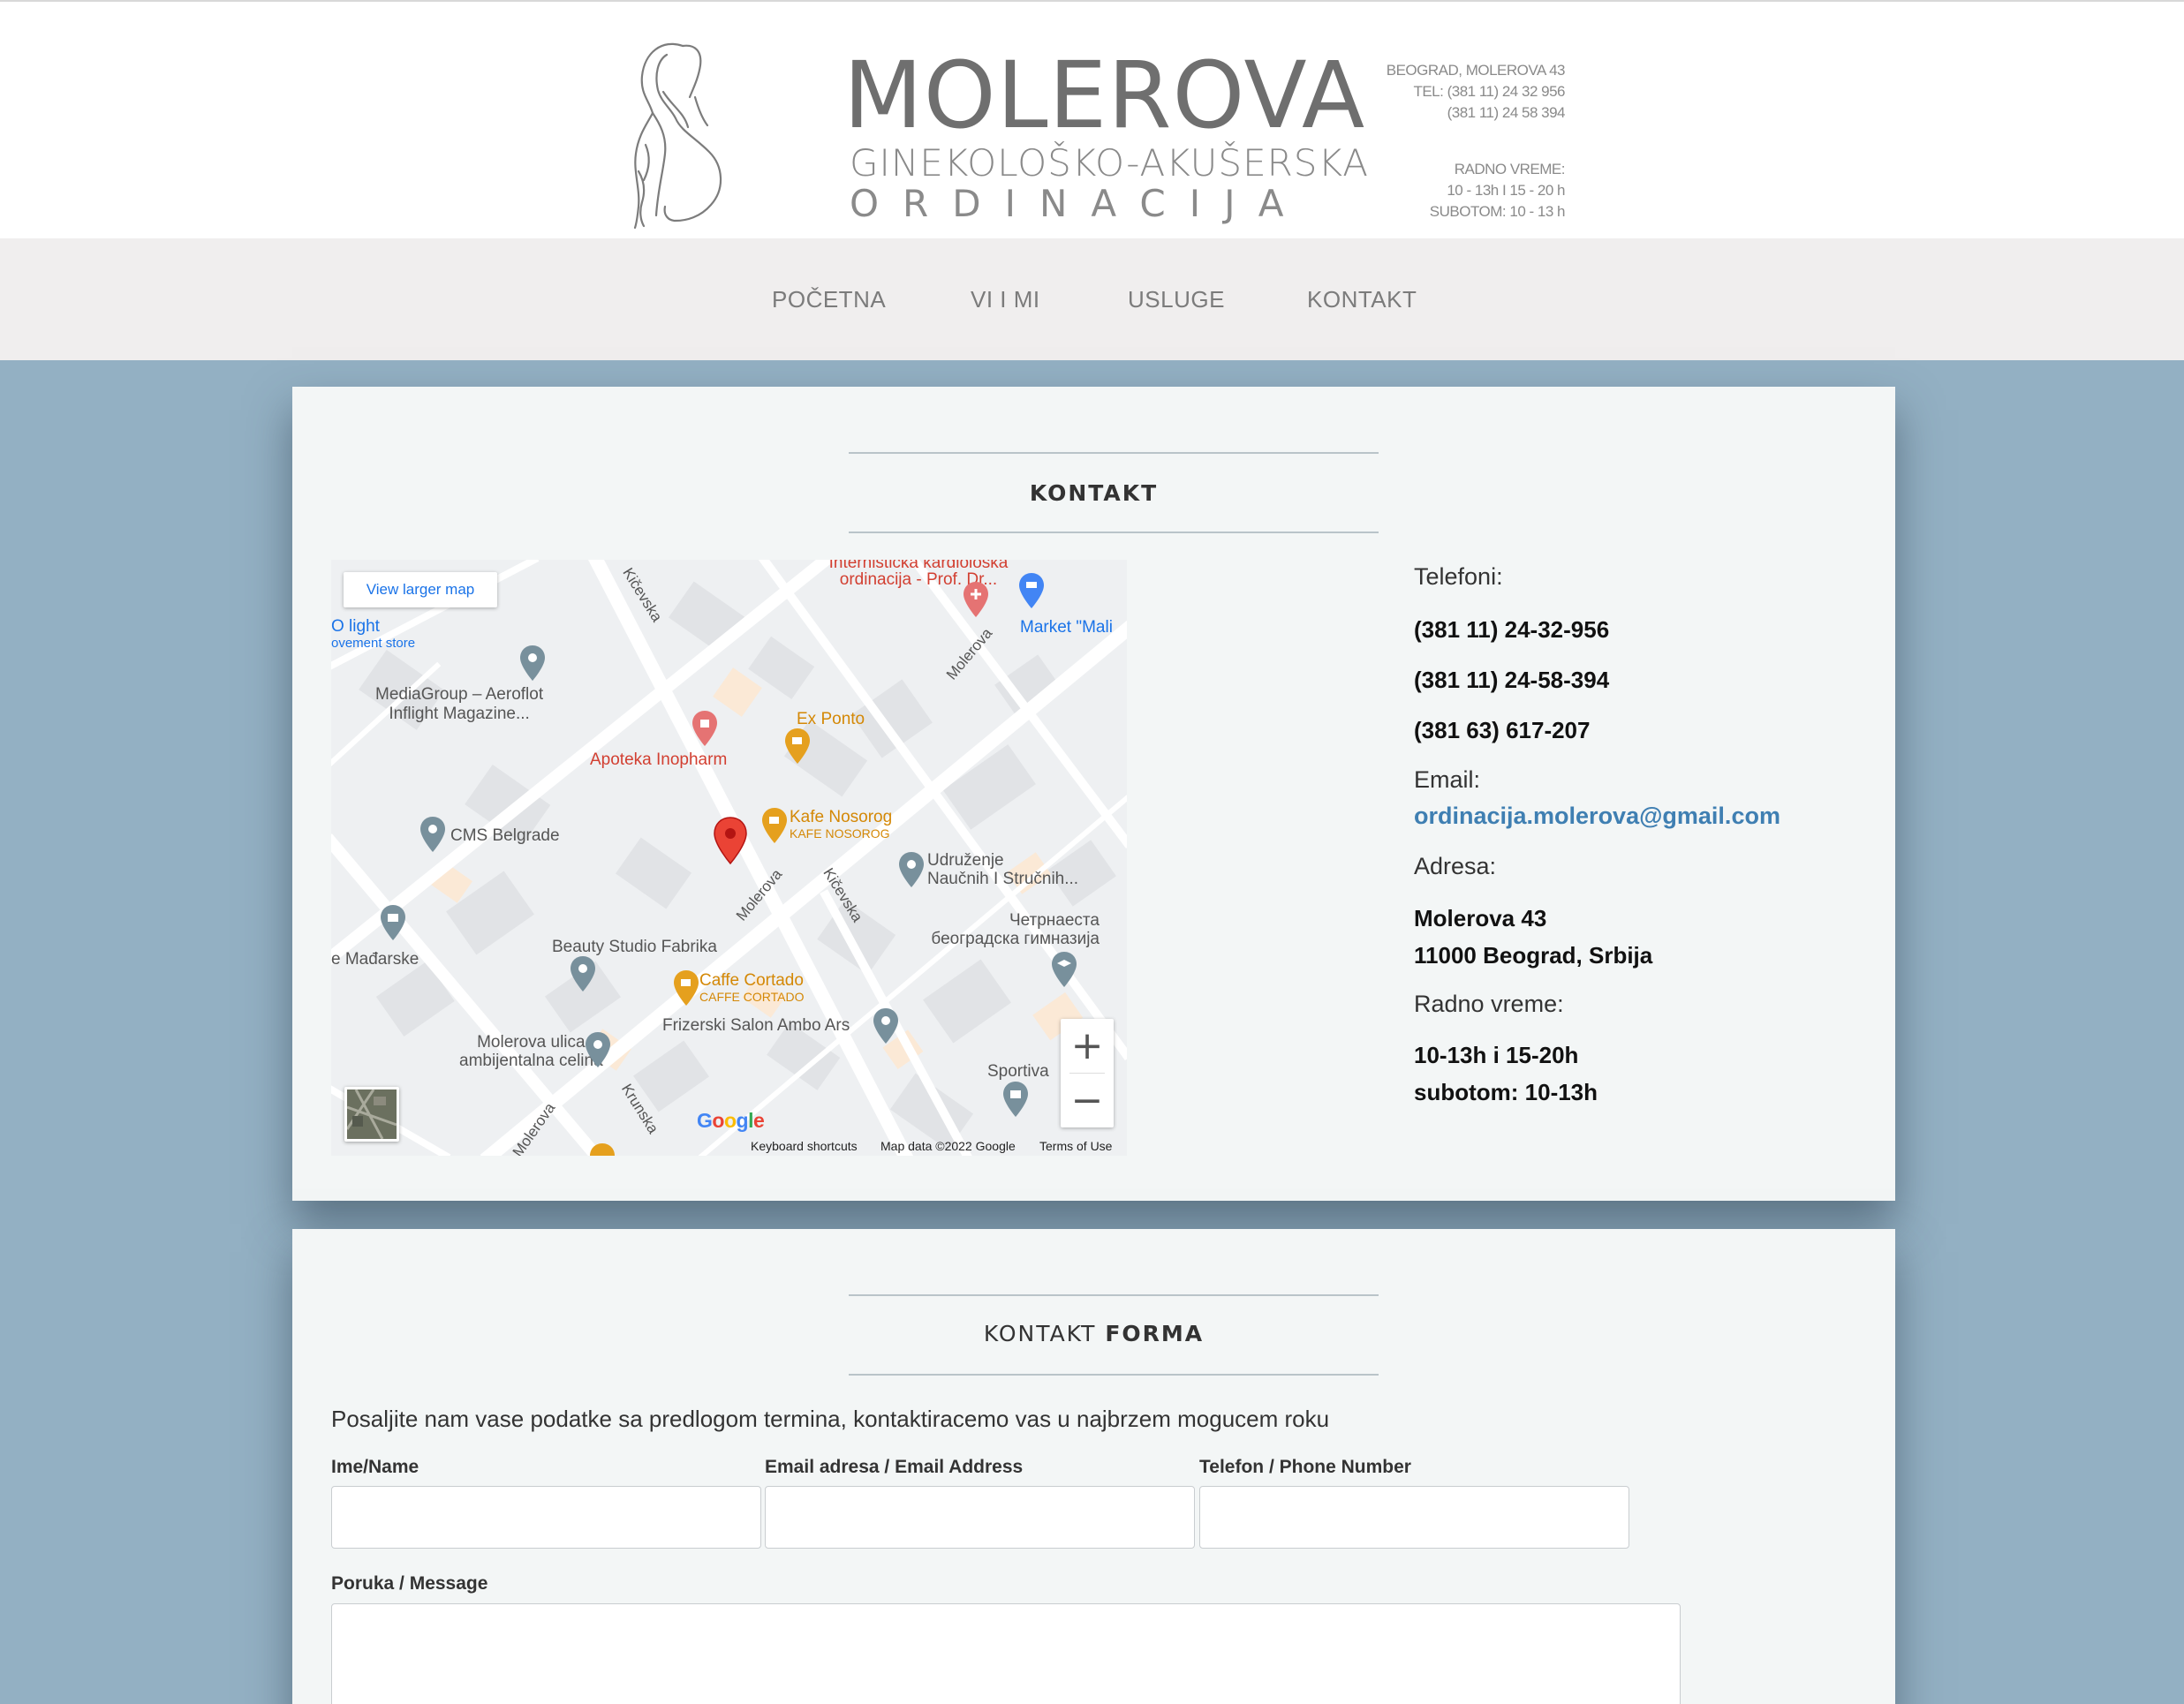 The width and height of the screenshot is (2184, 1704). Describe the element at coordinates (1489, 91) in the screenshot. I see `header-tel-1: TEL: (381 11) 24 32 956` at that location.